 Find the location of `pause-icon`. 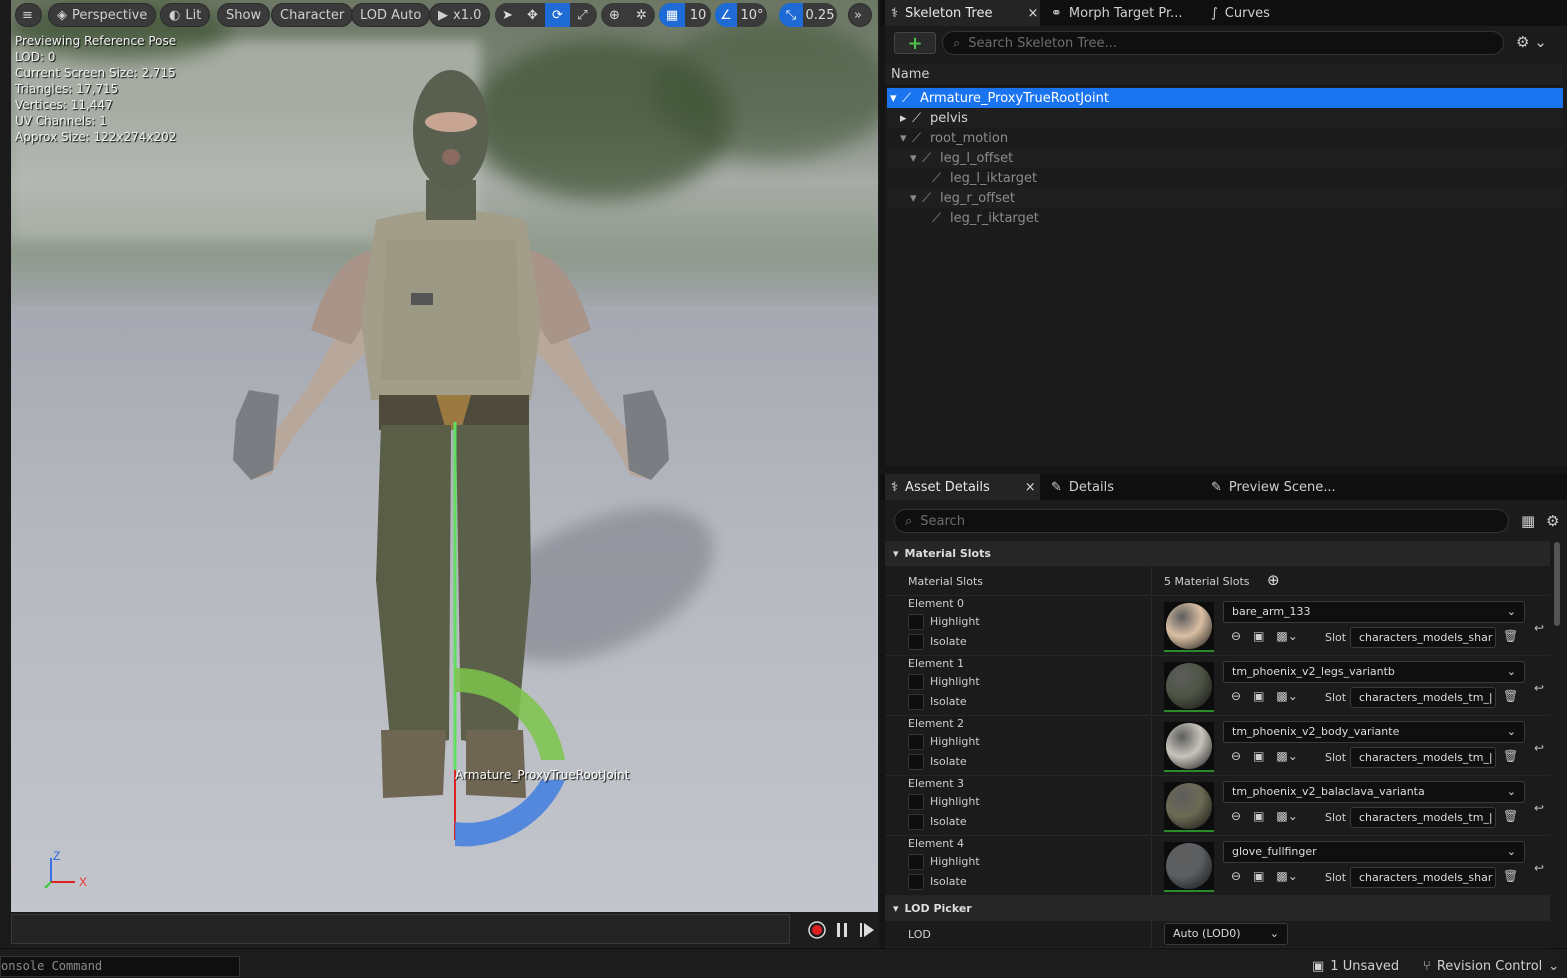

pause-icon is located at coordinates (842, 930).